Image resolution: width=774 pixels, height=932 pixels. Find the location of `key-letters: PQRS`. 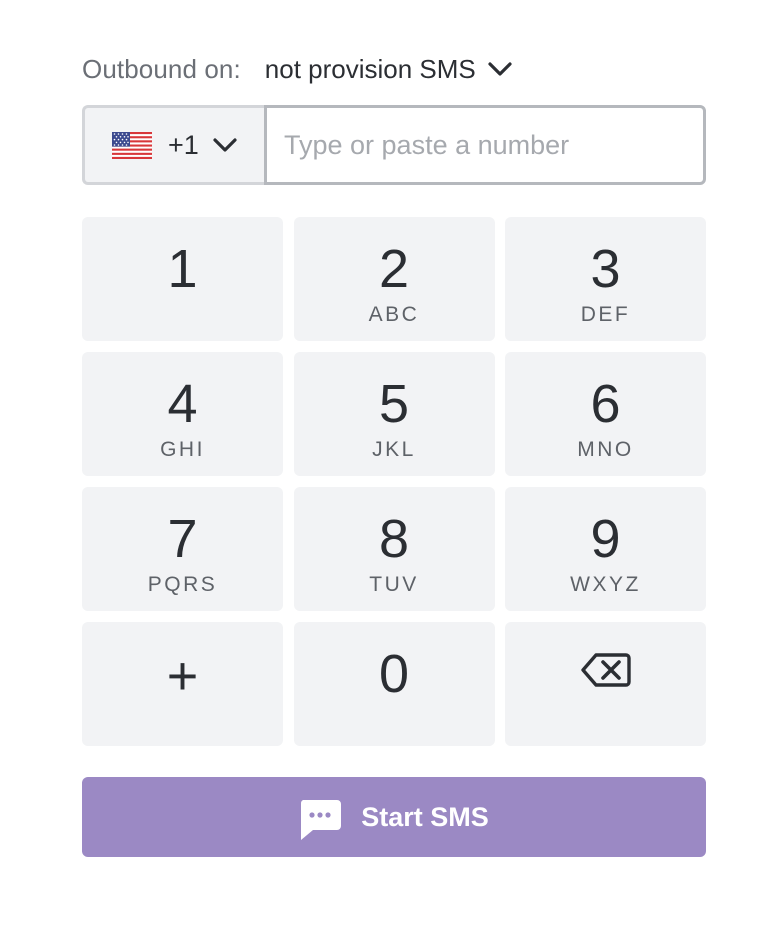

key-letters: PQRS is located at coordinates (182, 584).